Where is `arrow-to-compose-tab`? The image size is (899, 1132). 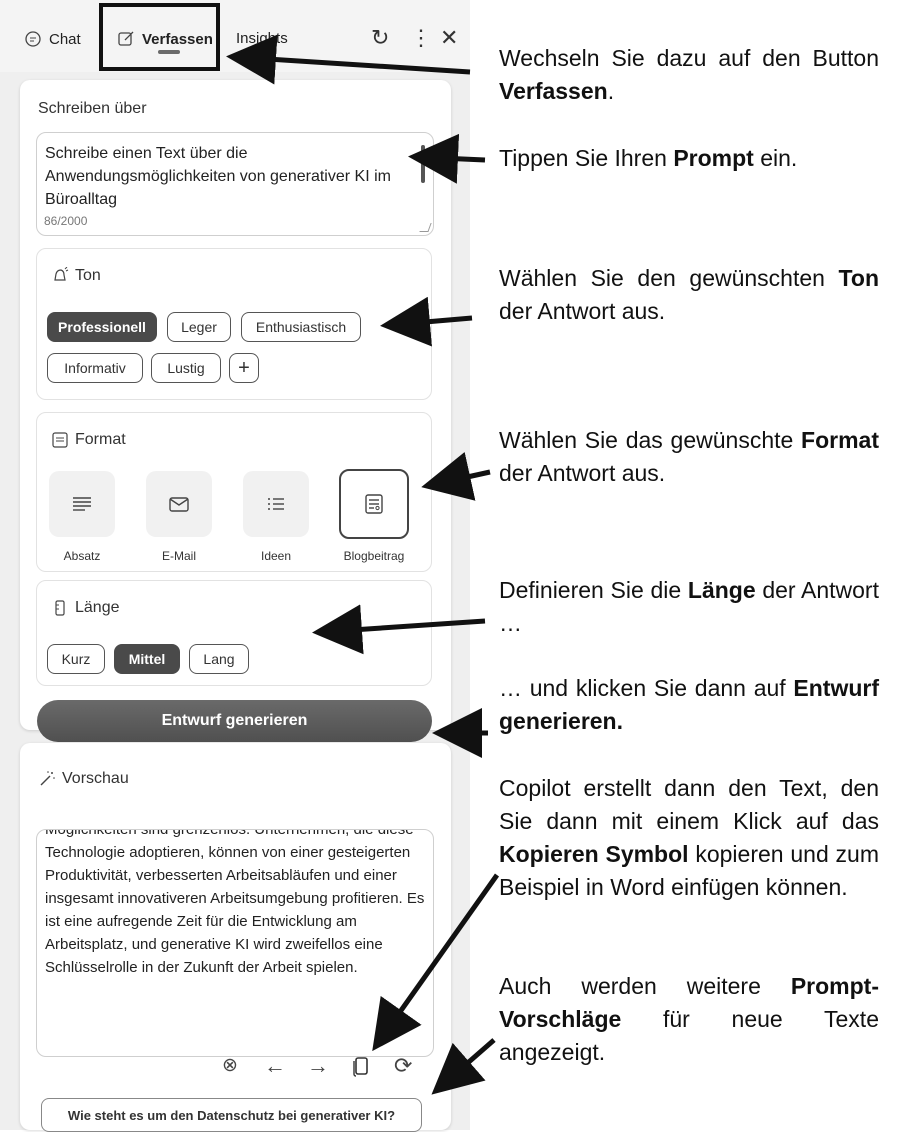
arrow-to-compose-tab is located at coordinates (348, 59).